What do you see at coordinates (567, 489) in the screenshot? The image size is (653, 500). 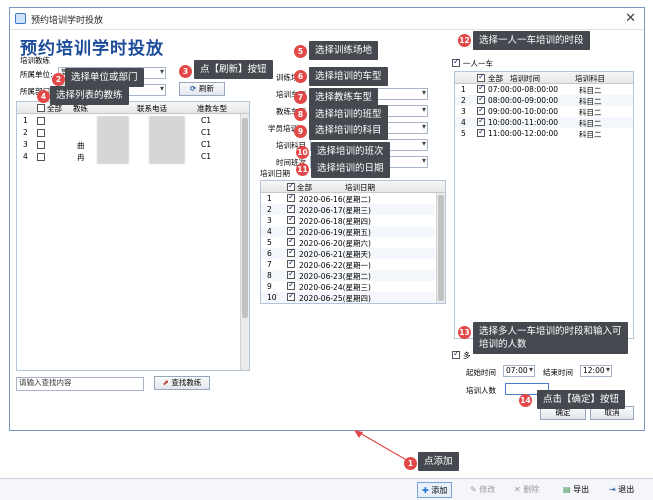 I see `export-icon: ▤` at bounding box center [567, 489].